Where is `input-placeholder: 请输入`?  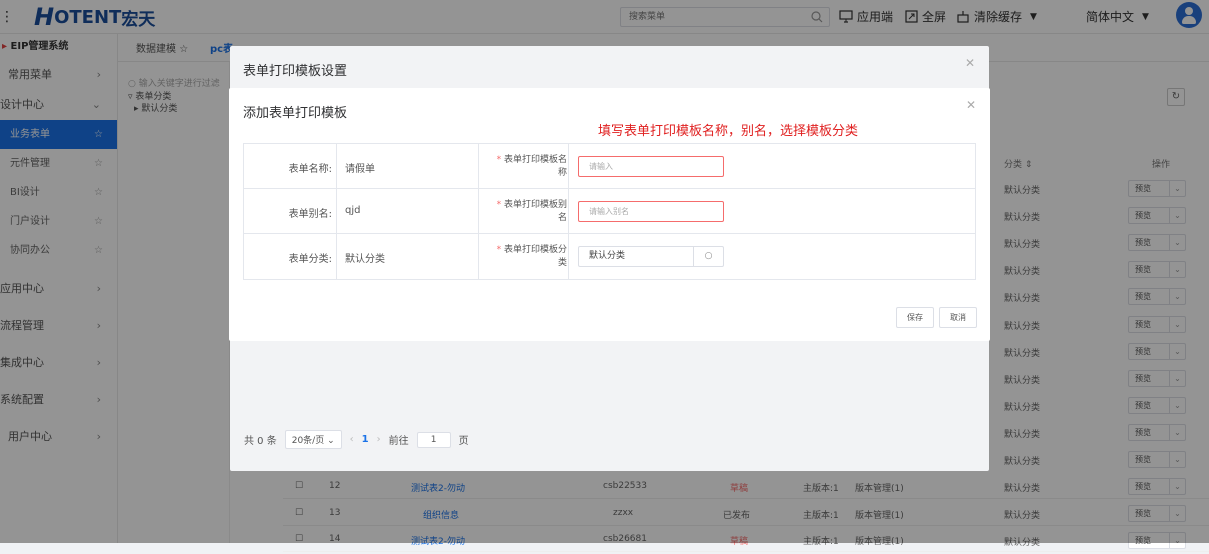
input-placeholder: 请输入 is located at coordinates (601, 166).